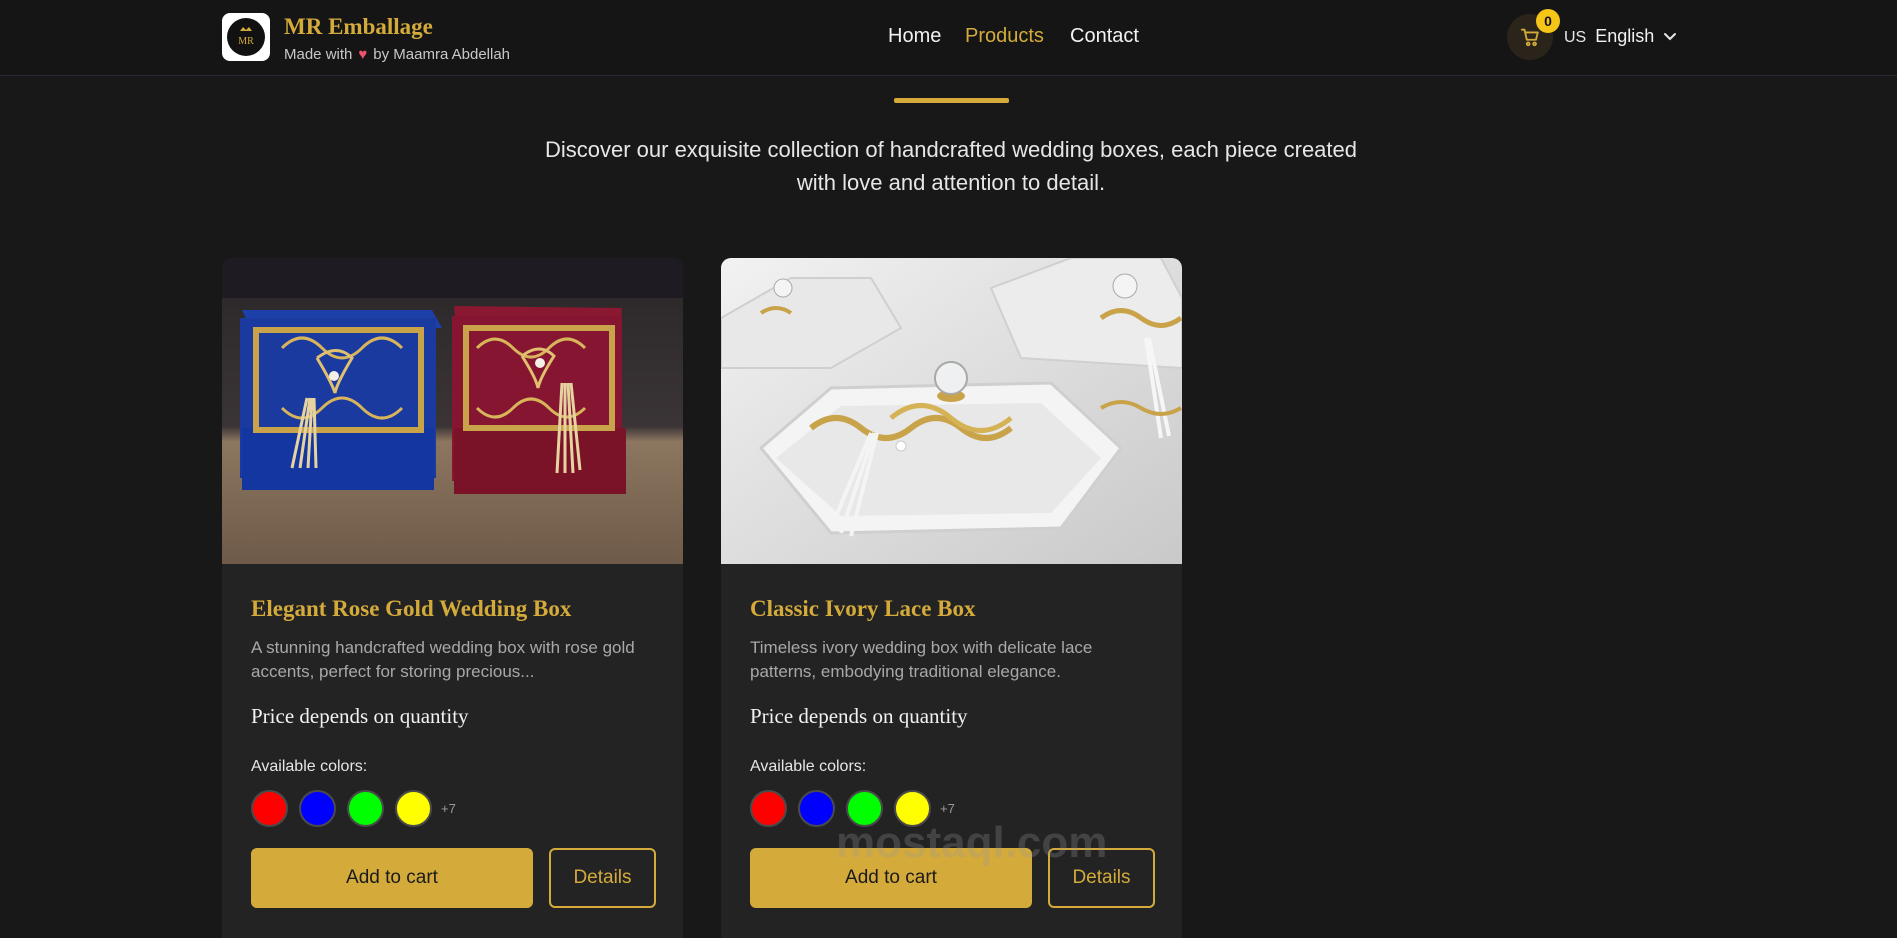 The image size is (1897, 938). I want to click on brand-subtitle: Made with ♥ by Maamra Abdellah, so click(397, 54).